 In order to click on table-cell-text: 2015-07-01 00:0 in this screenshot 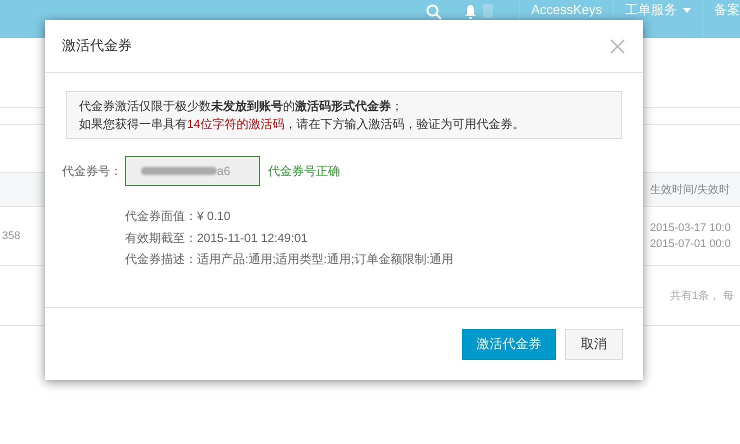, I will do `click(691, 244)`.